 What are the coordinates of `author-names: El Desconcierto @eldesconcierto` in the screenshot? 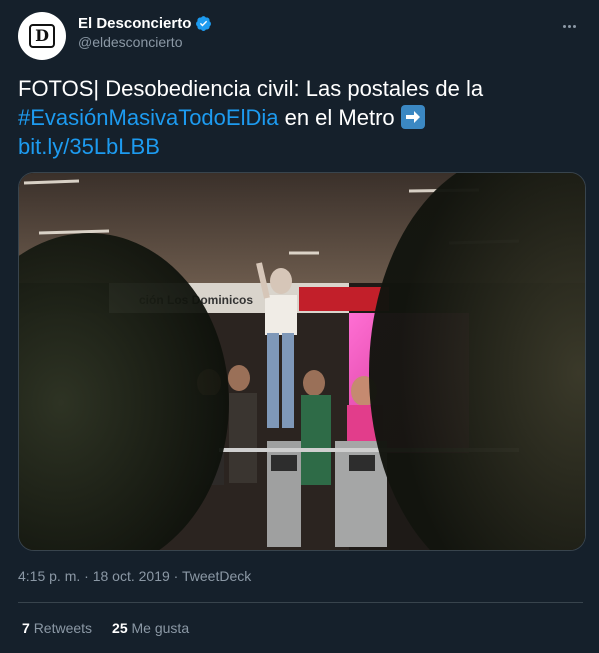 It's located at (145, 32).